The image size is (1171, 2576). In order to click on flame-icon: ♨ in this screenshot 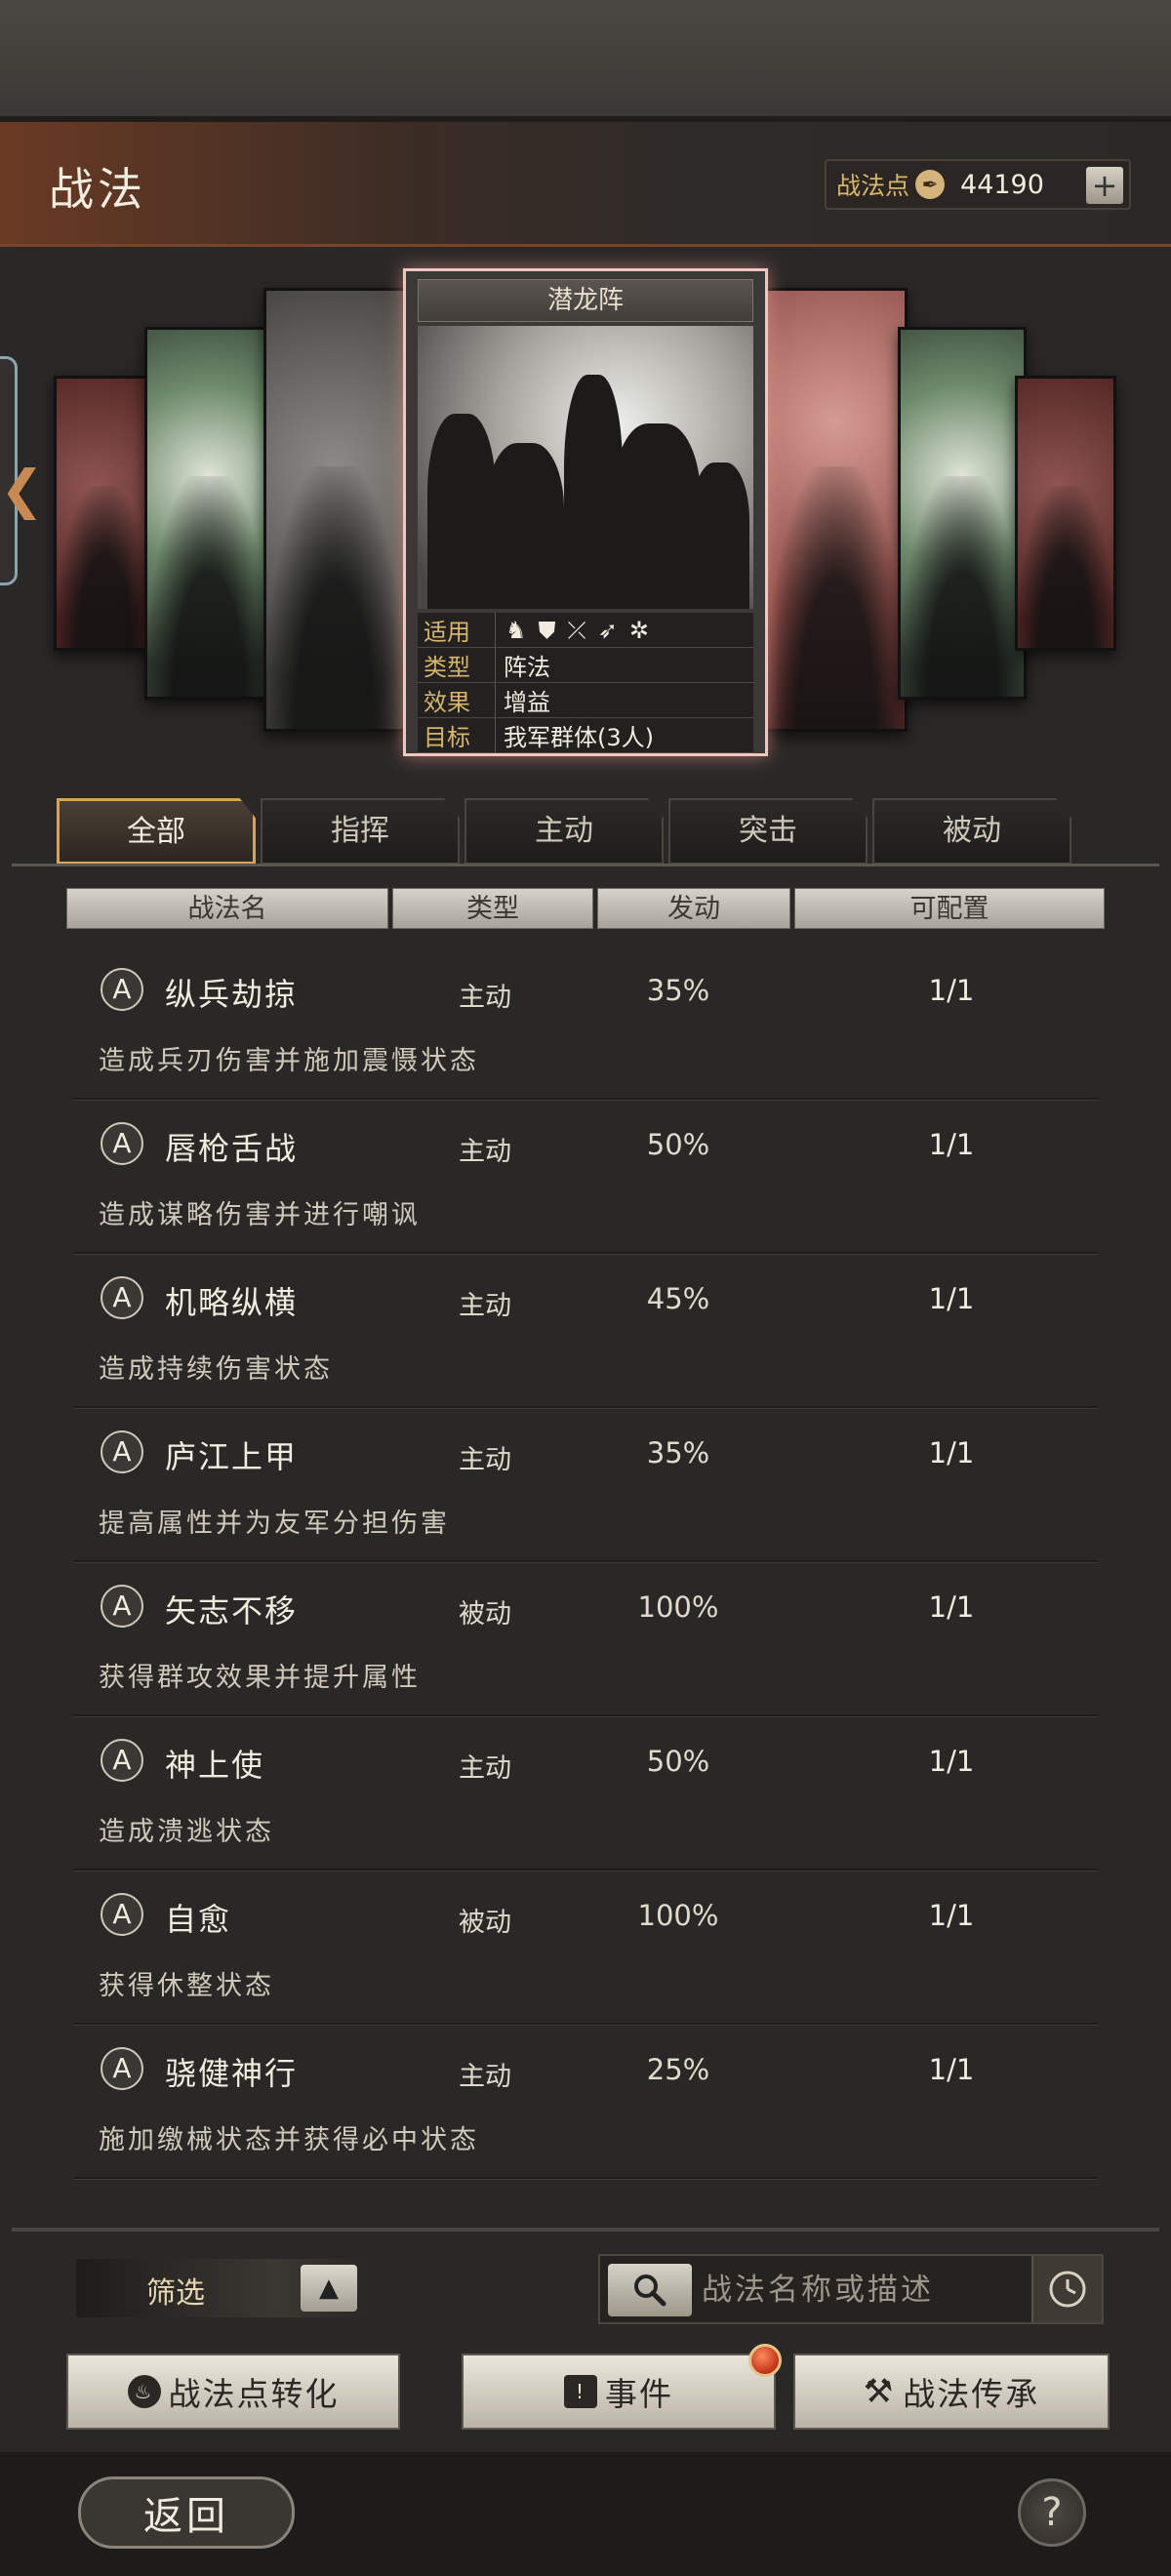, I will do `click(144, 2391)`.